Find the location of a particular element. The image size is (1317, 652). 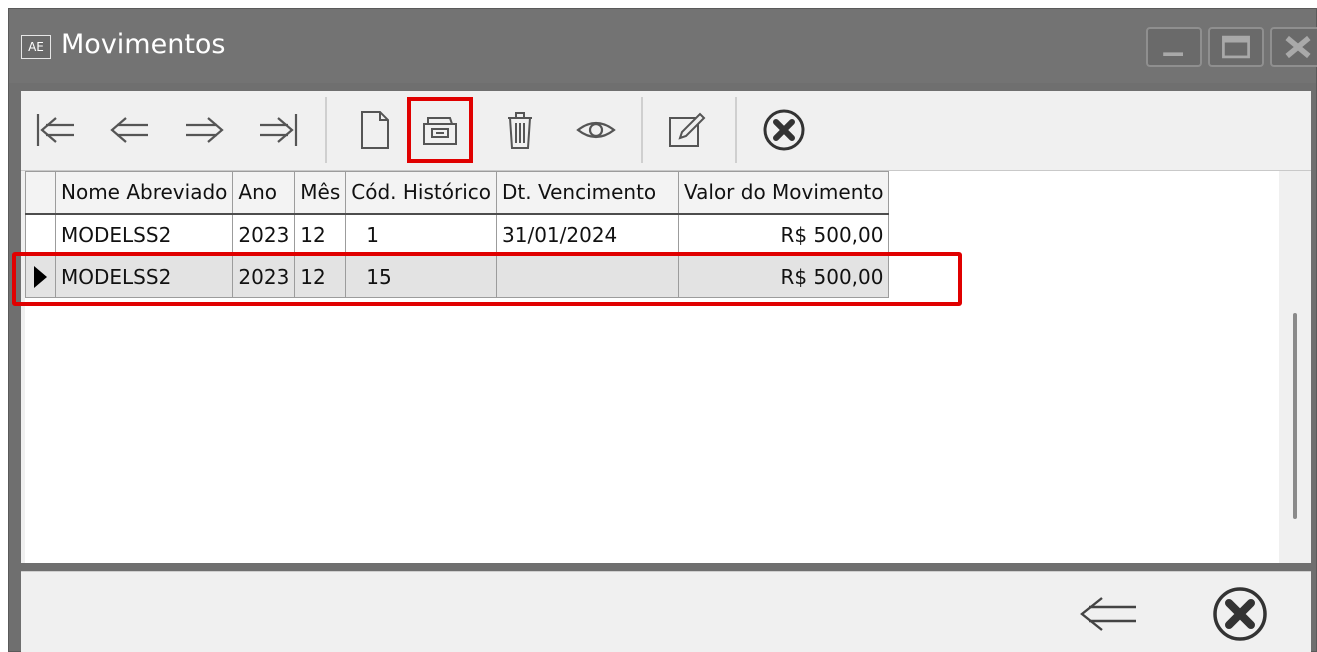

next-record-icon is located at coordinates (205, 130).